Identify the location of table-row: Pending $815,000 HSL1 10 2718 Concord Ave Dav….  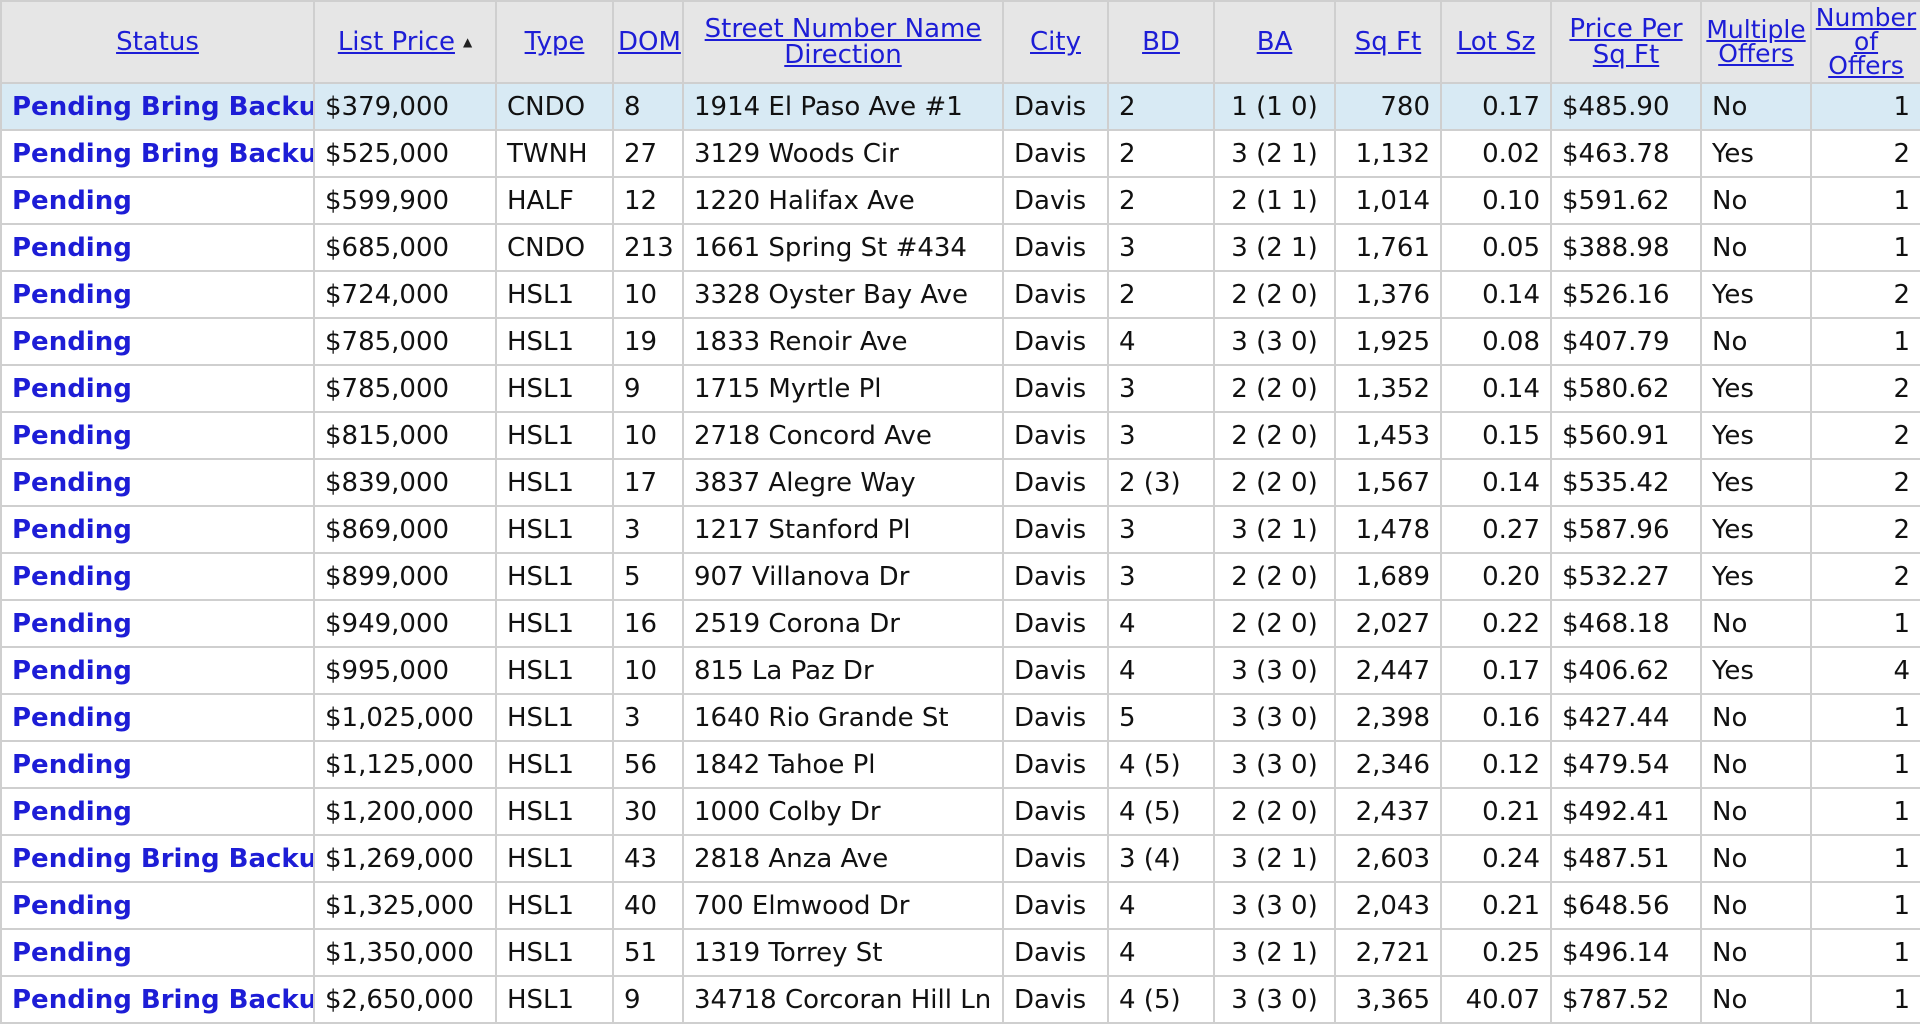
(960, 435).